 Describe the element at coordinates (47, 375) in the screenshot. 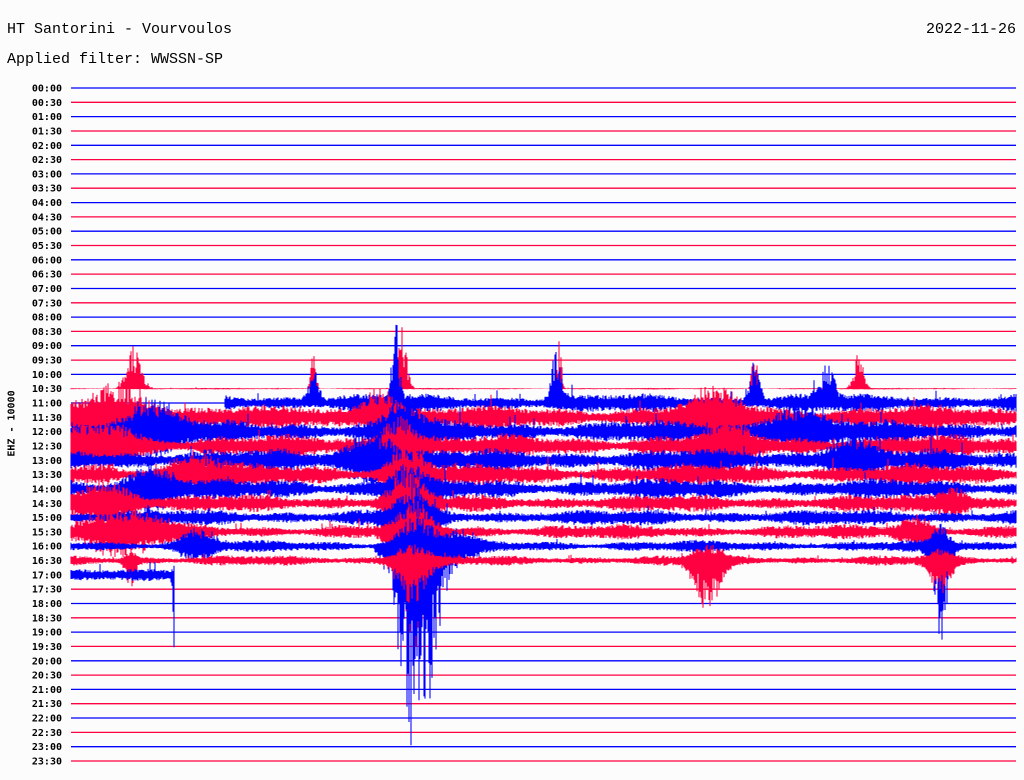

I see `time-tick-label: 10:00` at that location.